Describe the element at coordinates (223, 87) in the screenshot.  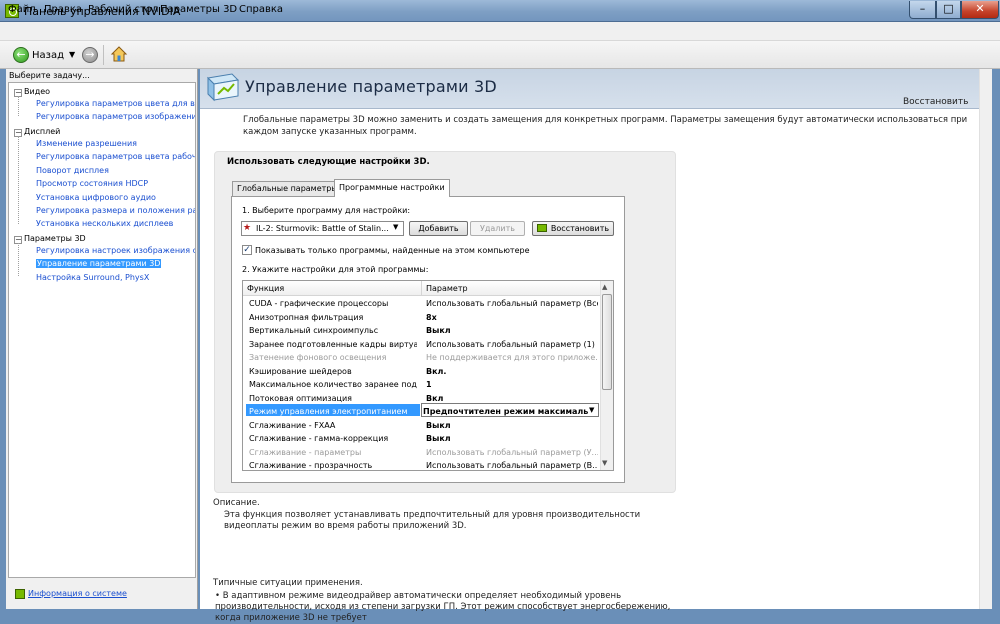
I see `3d-settings-icon` at that location.